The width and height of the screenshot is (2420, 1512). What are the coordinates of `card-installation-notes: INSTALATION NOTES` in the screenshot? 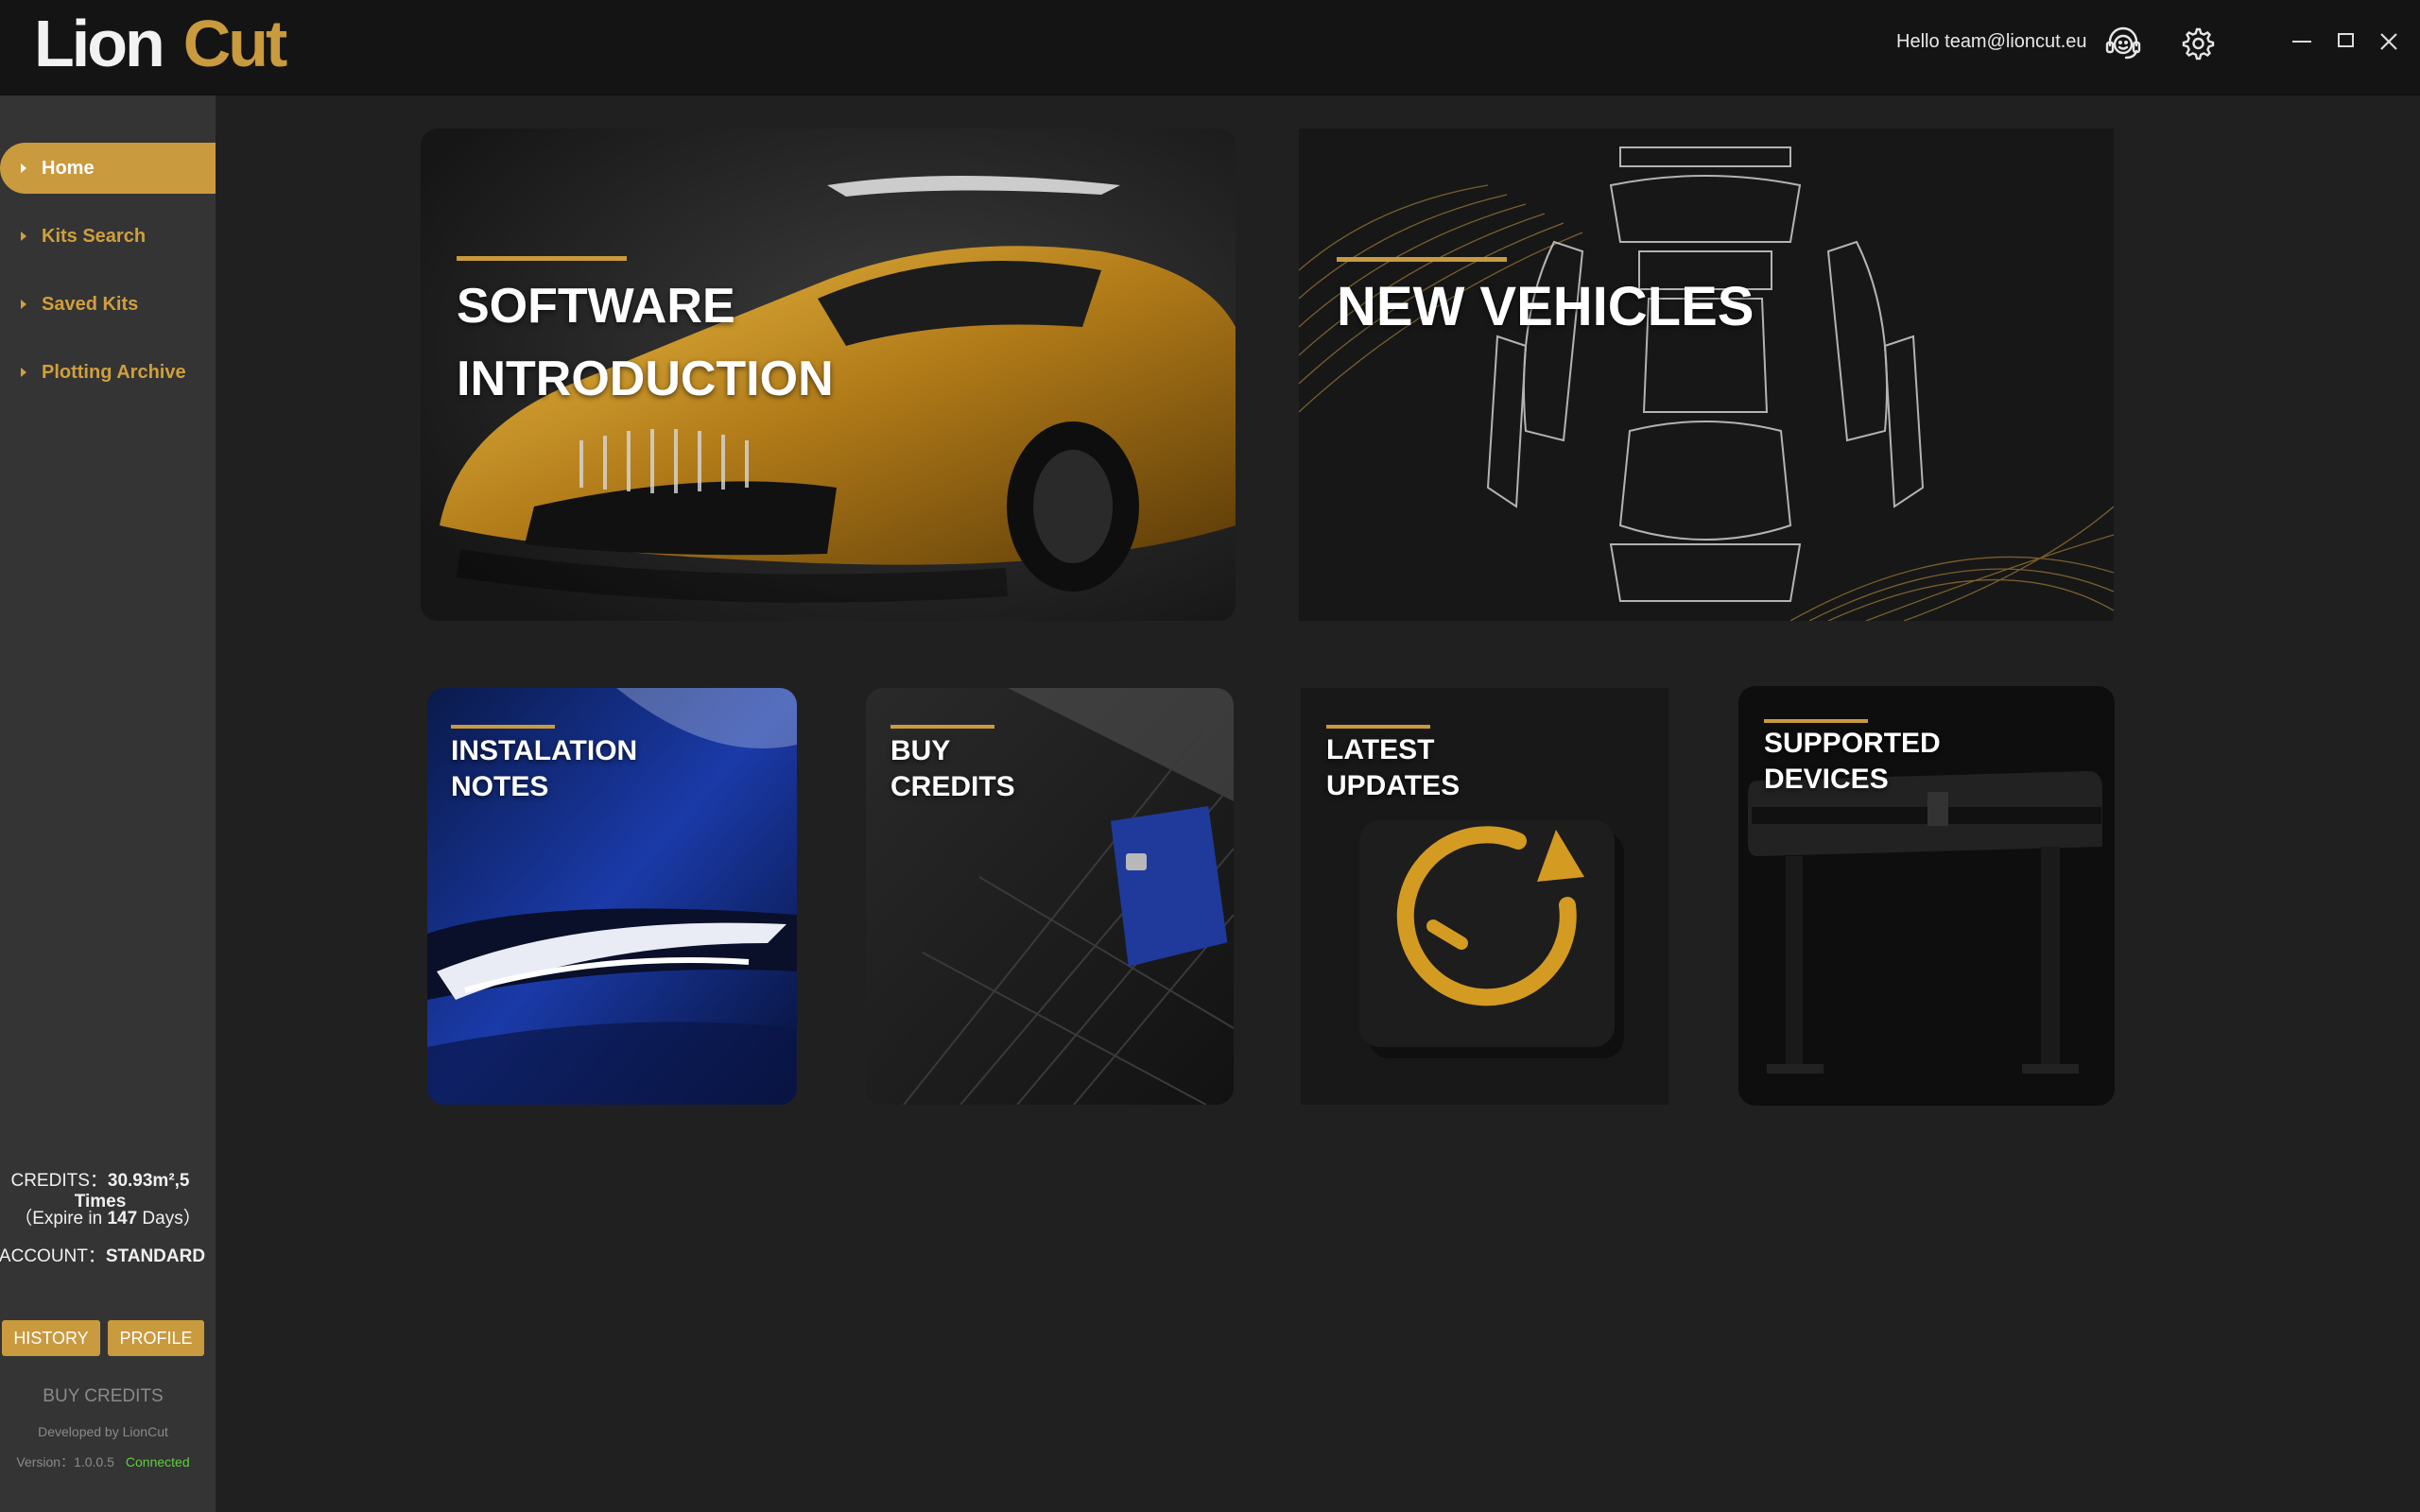 It's located at (612, 896).